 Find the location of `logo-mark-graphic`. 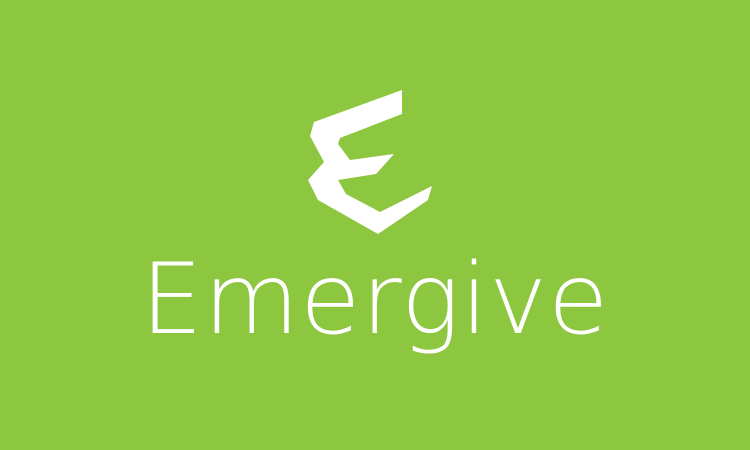

logo-mark-graphic is located at coordinates (370, 162).